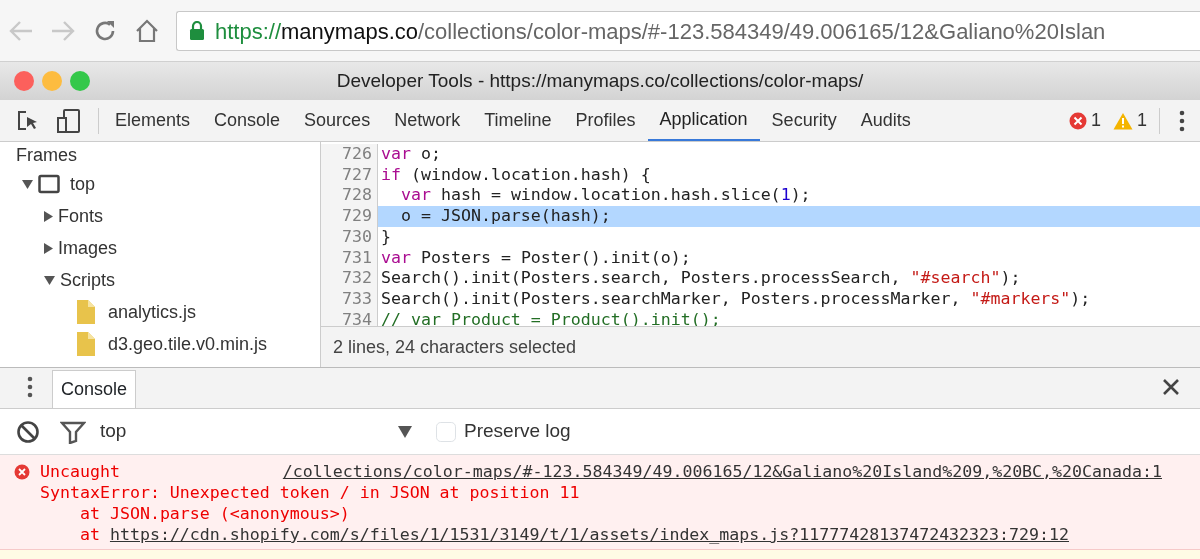 The width and height of the screenshot is (1200, 559). Describe the element at coordinates (605, 196) in the screenshot. I see `code-line: var hash = window.location.hash.slice(1);` at that location.